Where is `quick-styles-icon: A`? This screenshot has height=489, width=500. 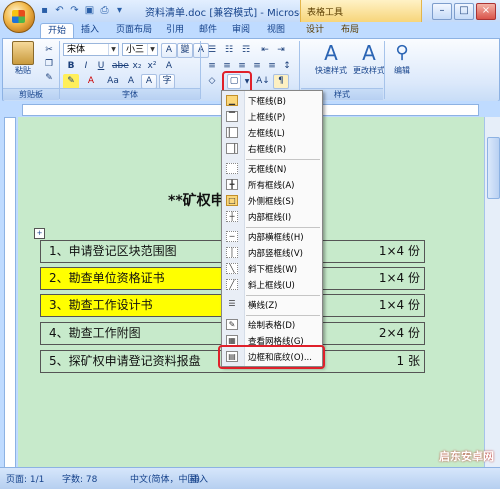 quick-styles-icon: A is located at coordinates (331, 53).